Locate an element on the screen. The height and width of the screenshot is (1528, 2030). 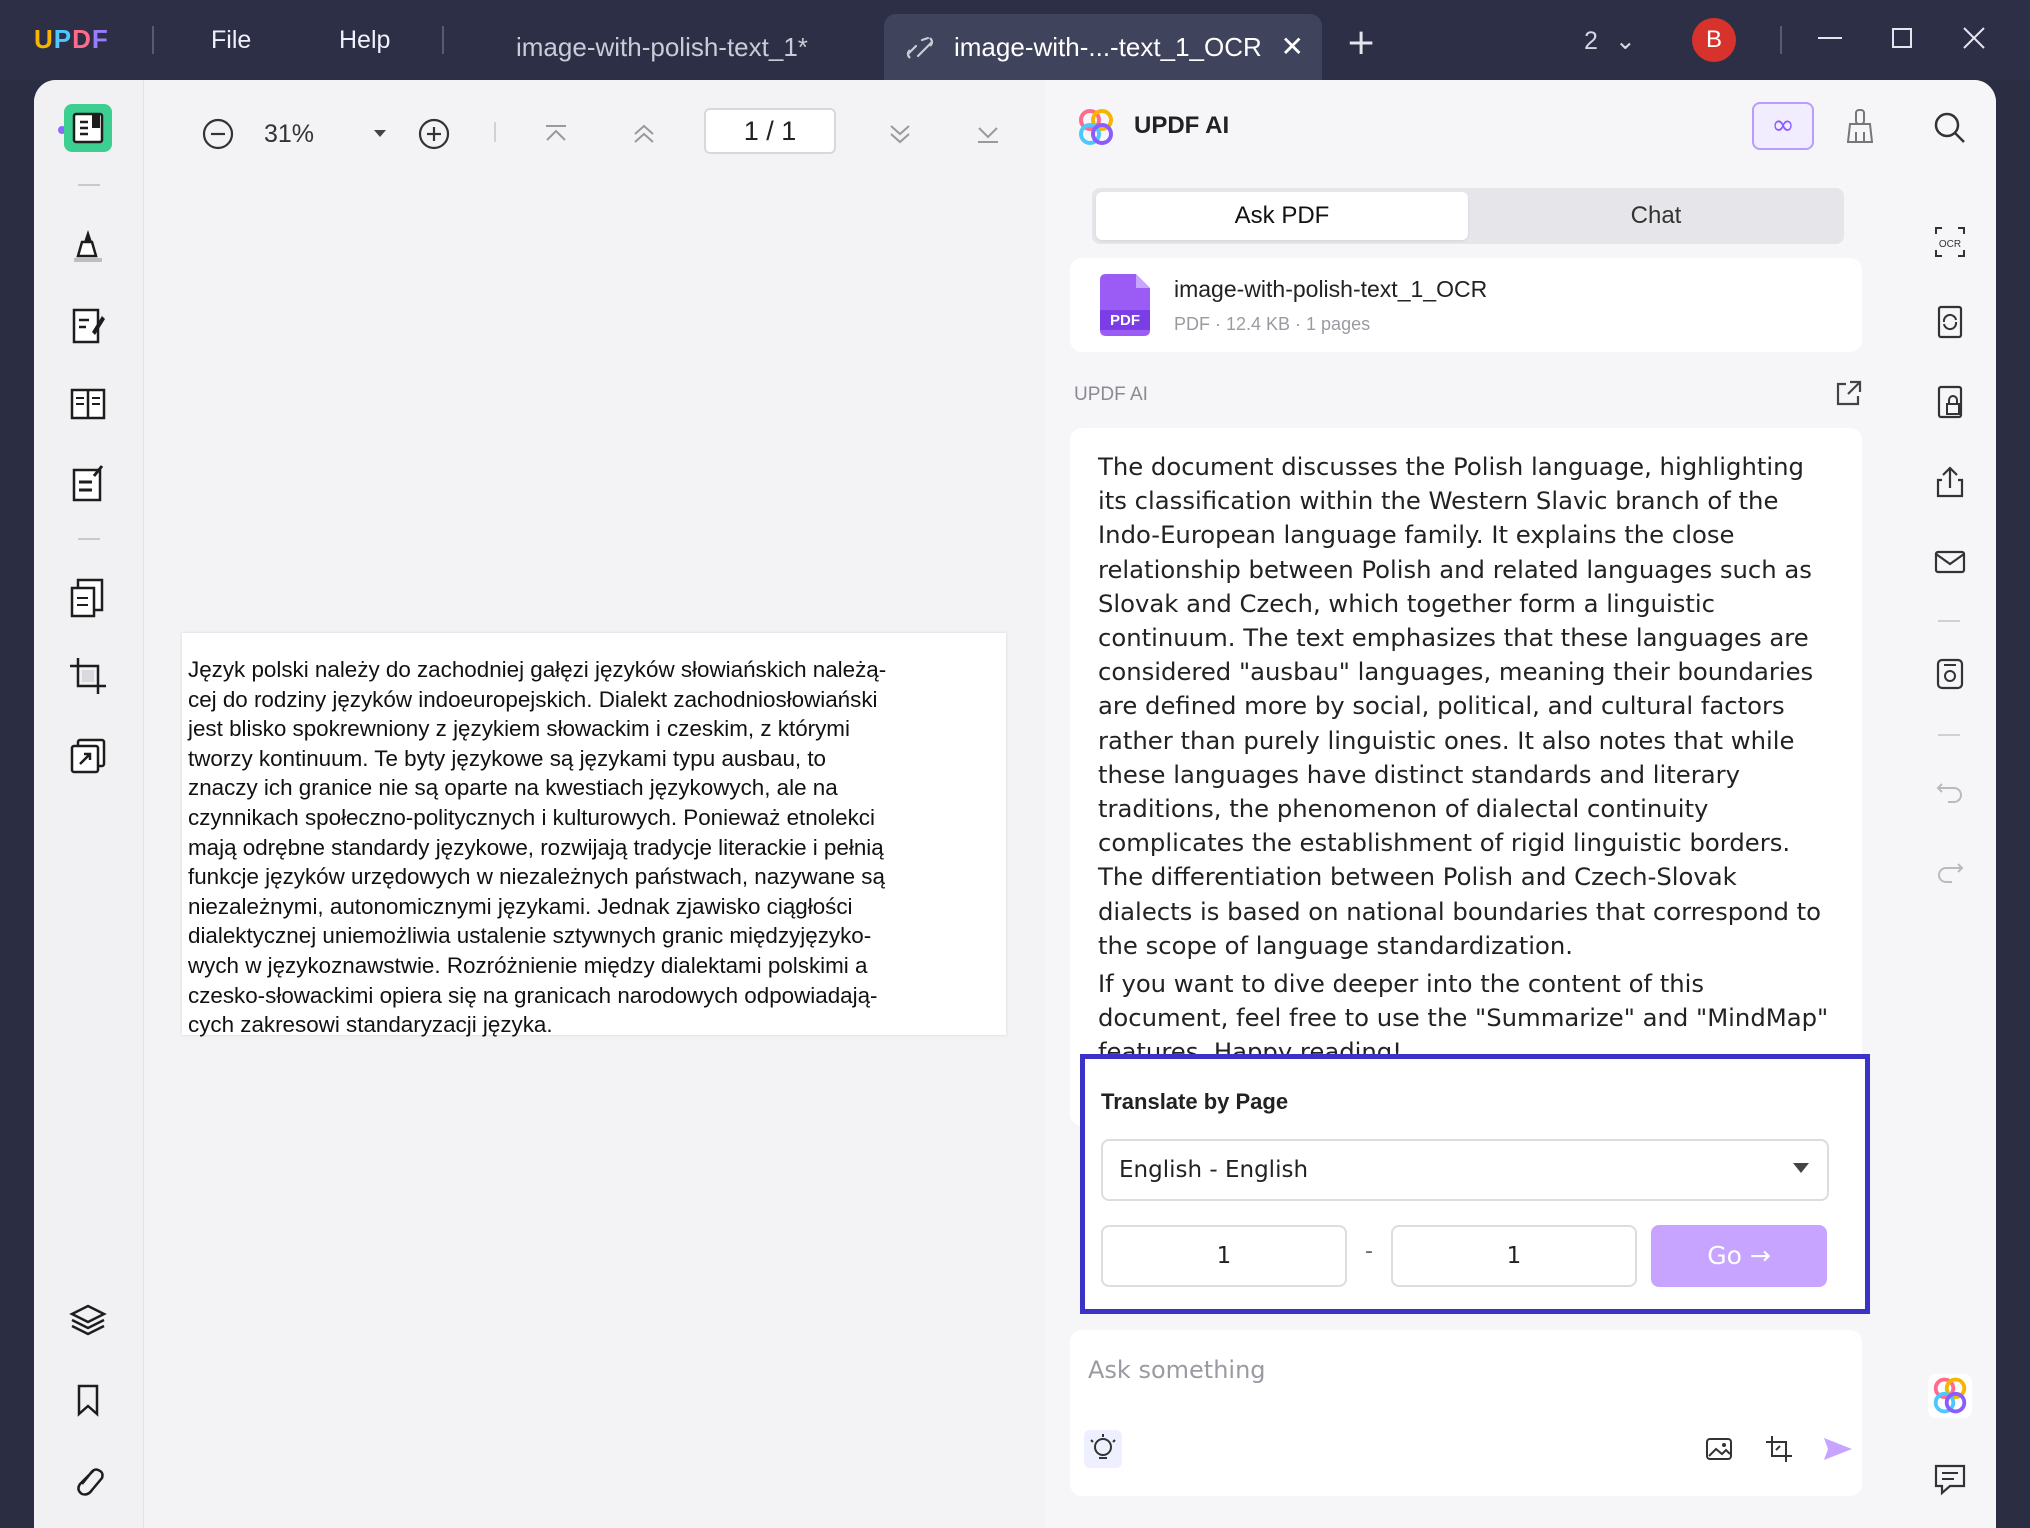
tab-count: 2 is located at coordinates (1591, 41).